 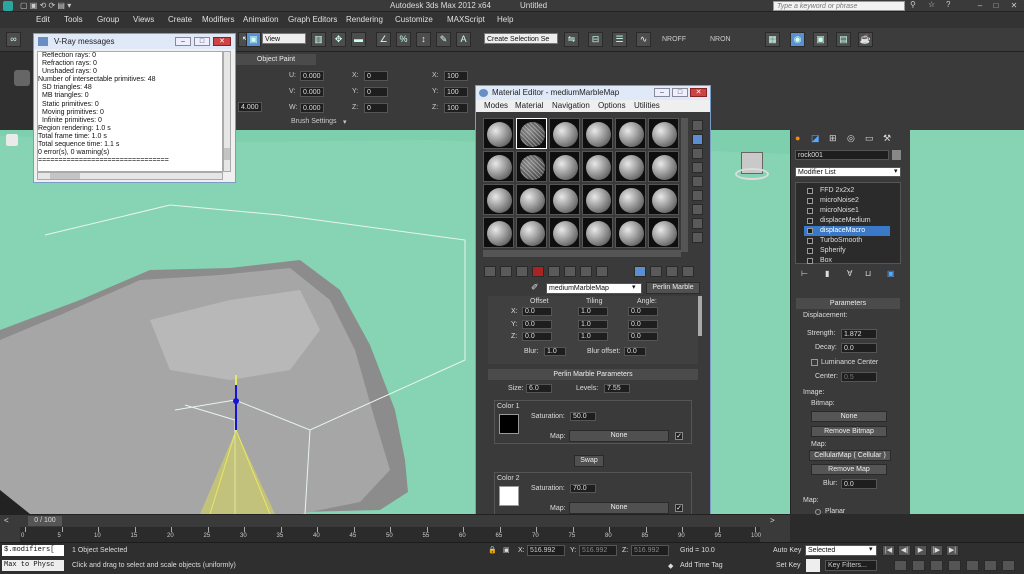 I want to click on make-copy-icon, so click(x=554, y=271).